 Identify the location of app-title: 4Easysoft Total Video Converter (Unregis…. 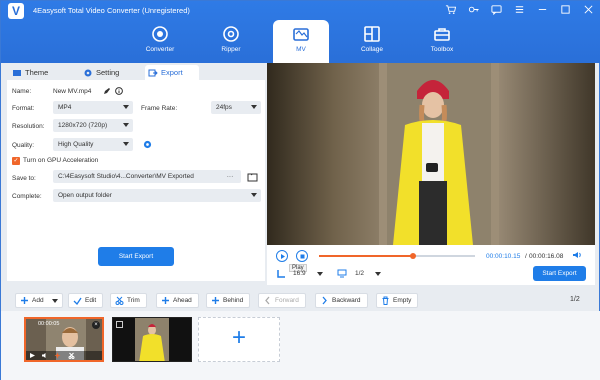
(111, 10).